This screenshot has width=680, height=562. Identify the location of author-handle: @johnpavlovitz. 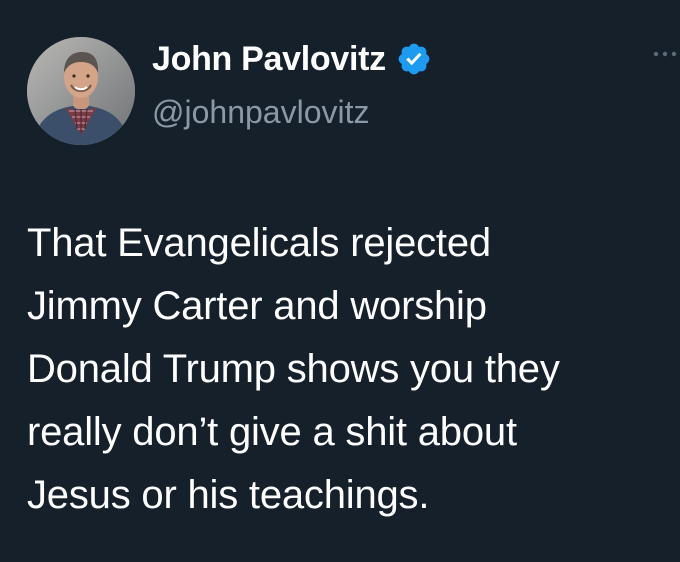
(260, 112).